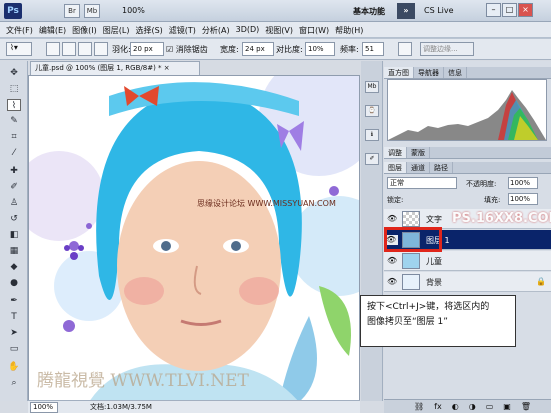  I want to click on menu-filter: 滤镜(T), so click(182, 30).